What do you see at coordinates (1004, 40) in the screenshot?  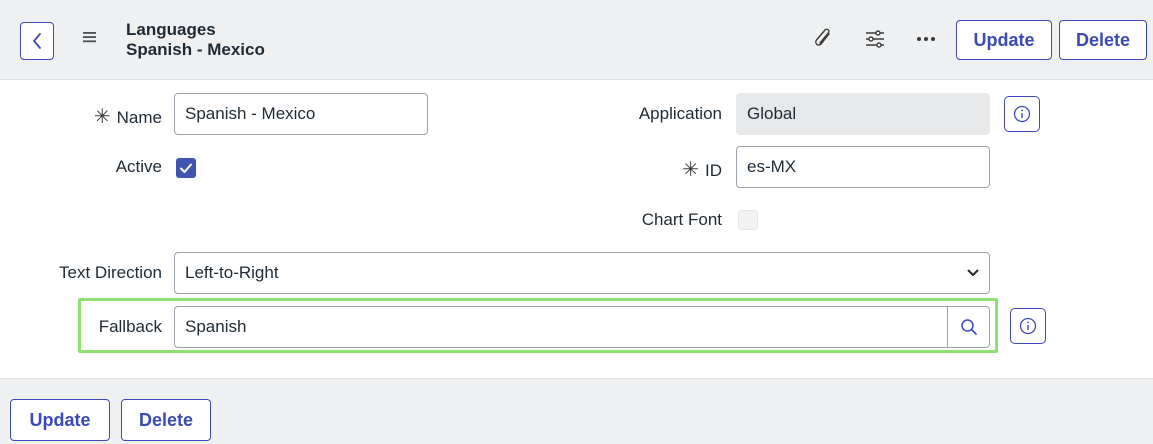 I see `update-button: Update` at bounding box center [1004, 40].